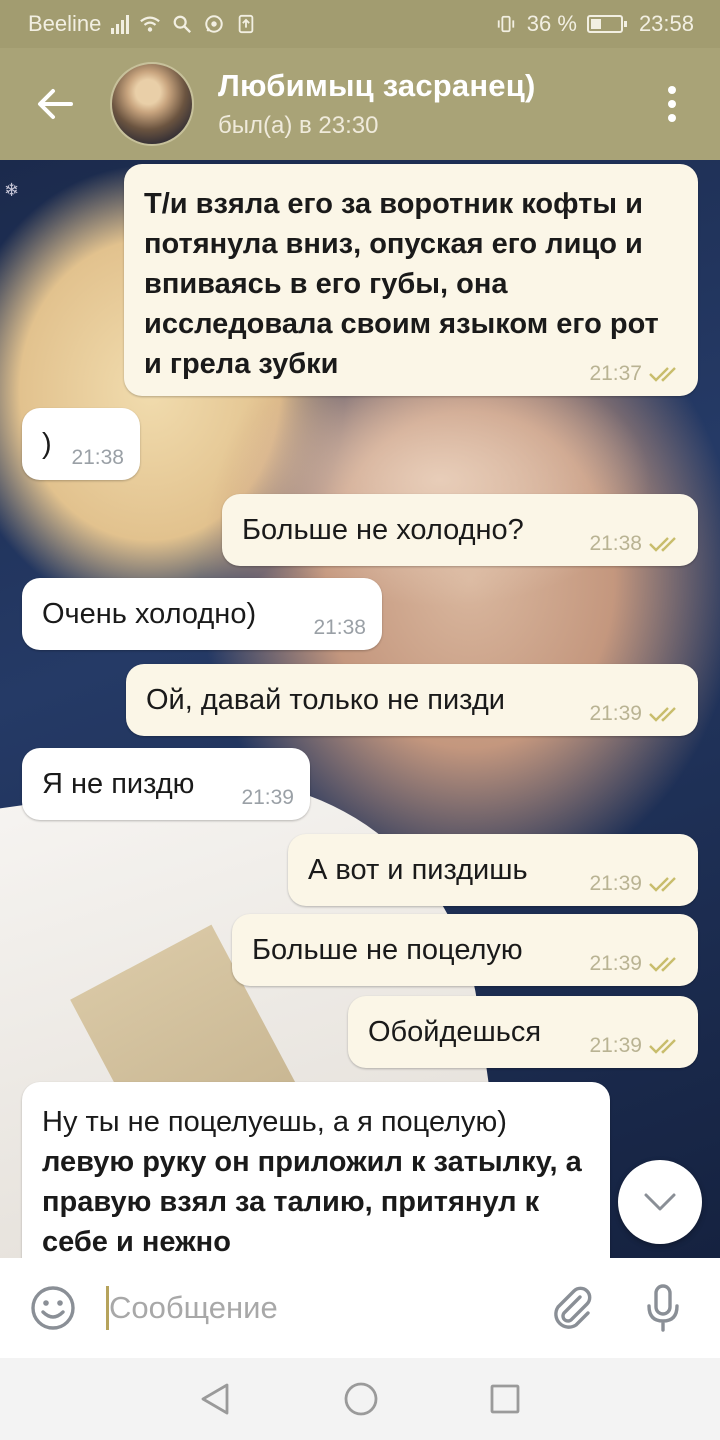 This screenshot has height=1440, width=720. I want to click on contact-name: Любимыц засранец), so click(377, 85).